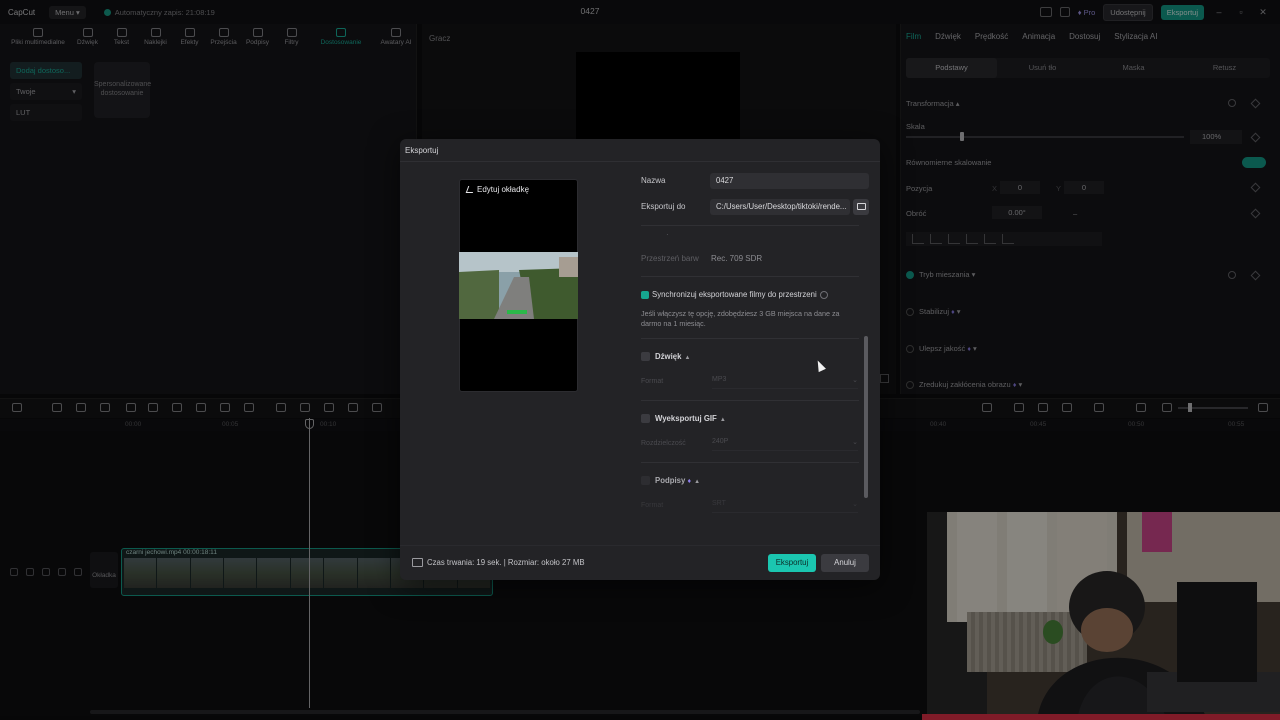 The image size is (1280, 720). Describe the element at coordinates (645, 356) in the screenshot. I see `audio-export-checkbox` at that location.